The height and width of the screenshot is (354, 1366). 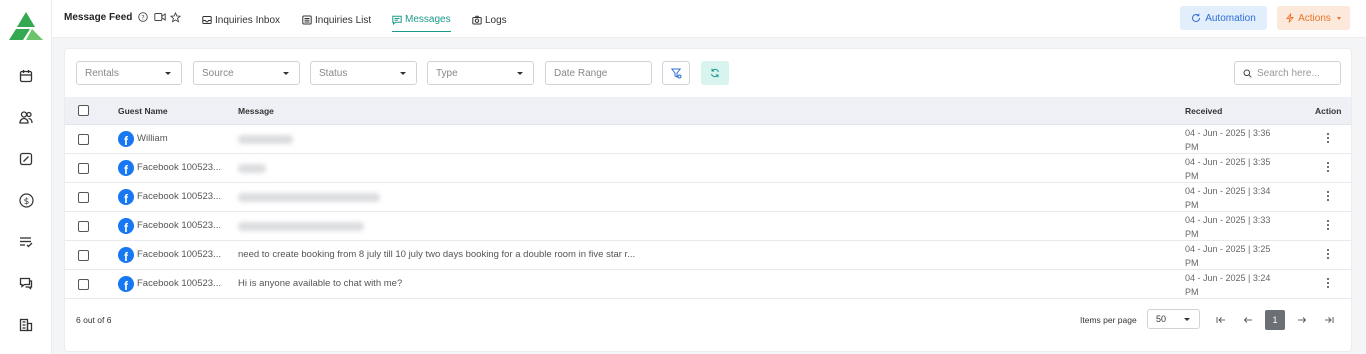 What do you see at coordinates (175, 17) in the screenshot?
I see `star-icon` at bounding box center [175, 17].